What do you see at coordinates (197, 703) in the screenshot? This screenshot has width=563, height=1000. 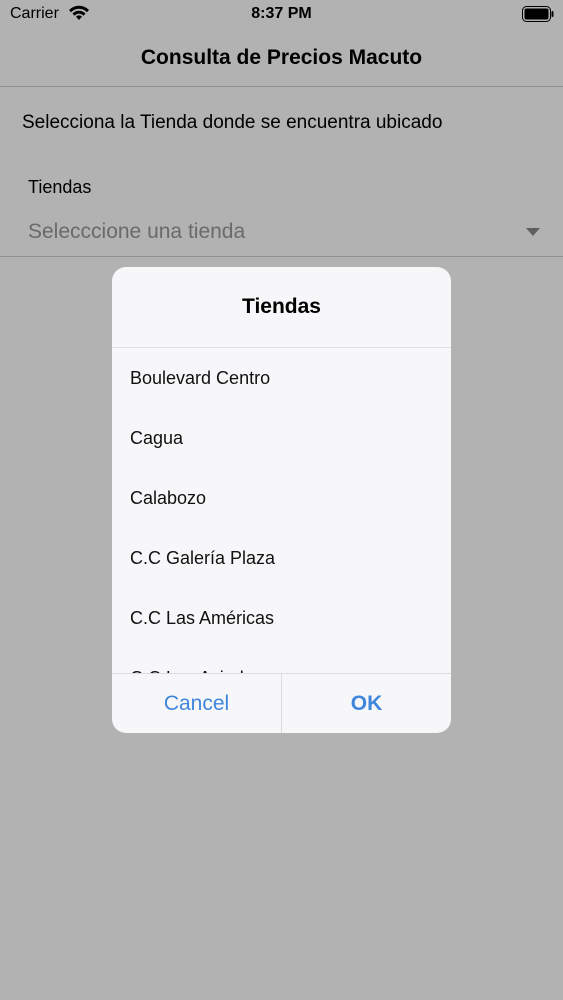 I see `cancel-button: Cancel` at bounding box center [197, 703].